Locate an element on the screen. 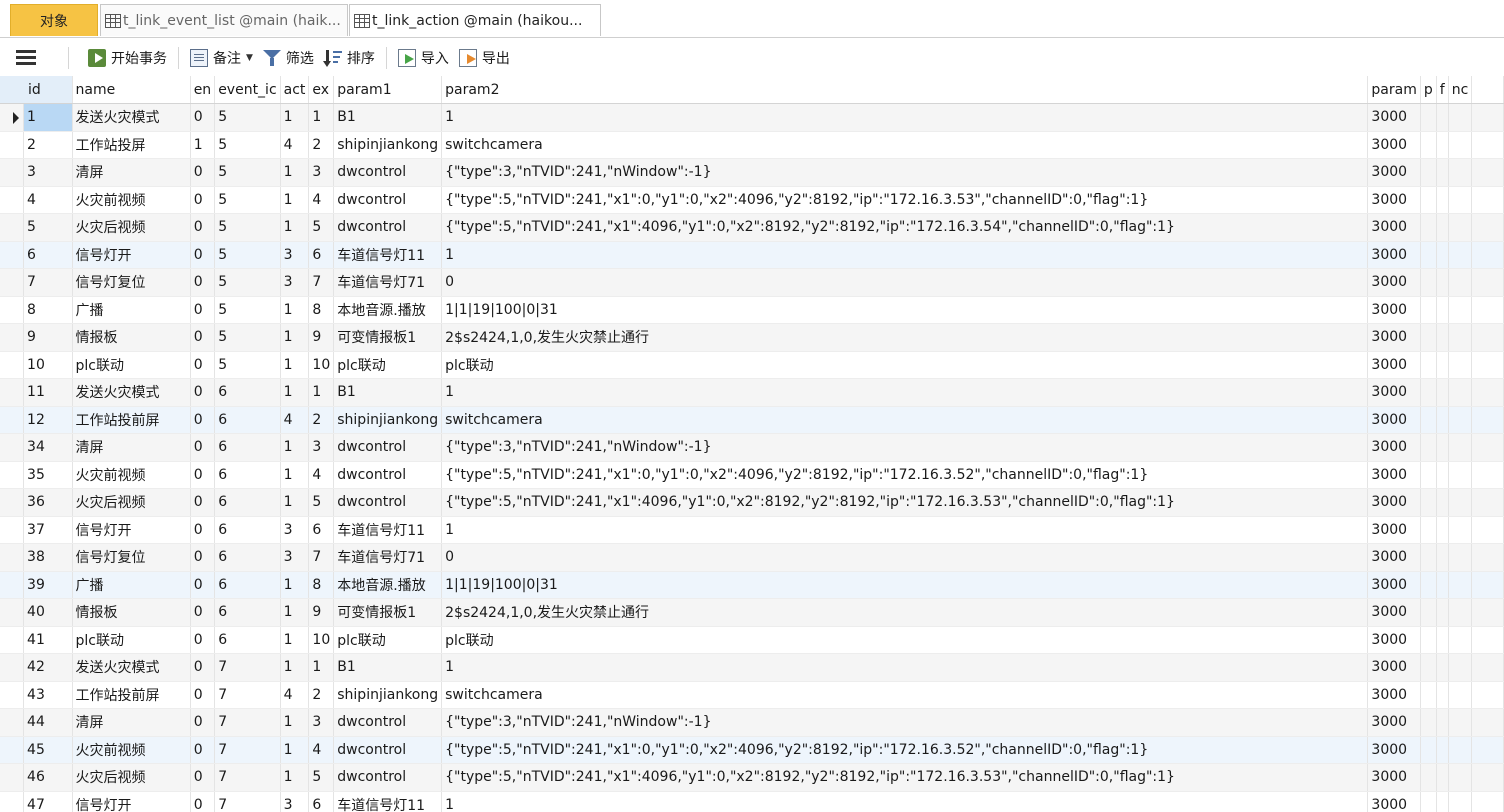 The height and width of the screenshot is (812, 1504). cell-param1: 车道信号灯11 is located at coordinates (388, 255).